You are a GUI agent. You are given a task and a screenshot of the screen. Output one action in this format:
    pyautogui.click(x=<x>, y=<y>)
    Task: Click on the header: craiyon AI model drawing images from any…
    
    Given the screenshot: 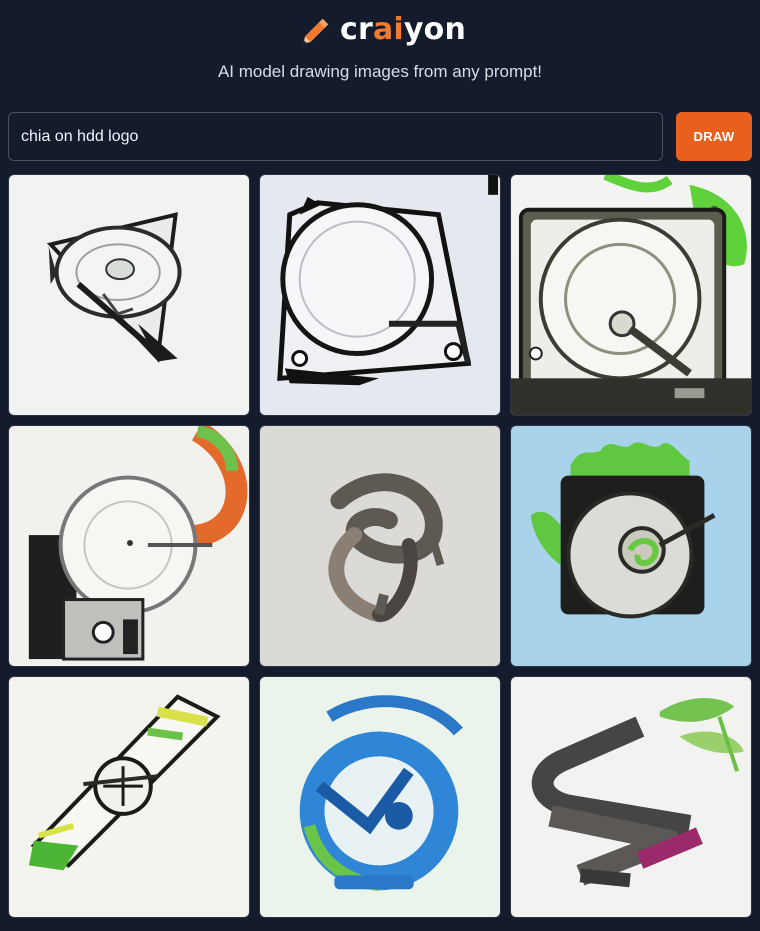 What is the action you would take?
    pyautogui.click(x=380, y=50)
    